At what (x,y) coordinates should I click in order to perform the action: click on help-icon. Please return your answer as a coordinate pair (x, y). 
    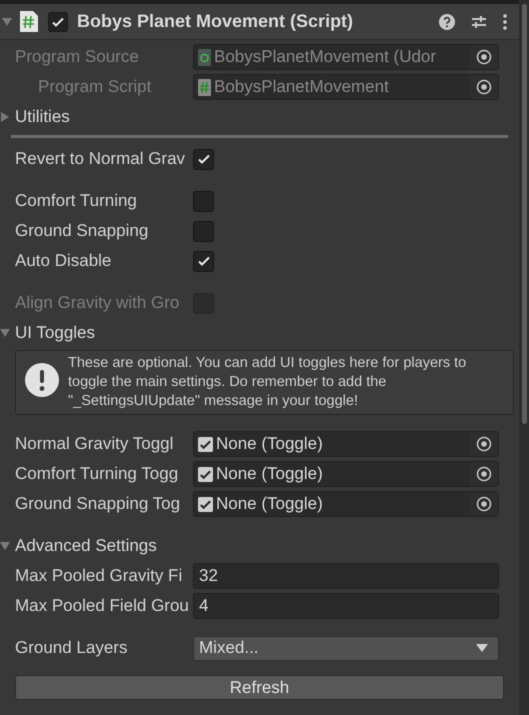
    Looking at the image, I should click on (447, 22).